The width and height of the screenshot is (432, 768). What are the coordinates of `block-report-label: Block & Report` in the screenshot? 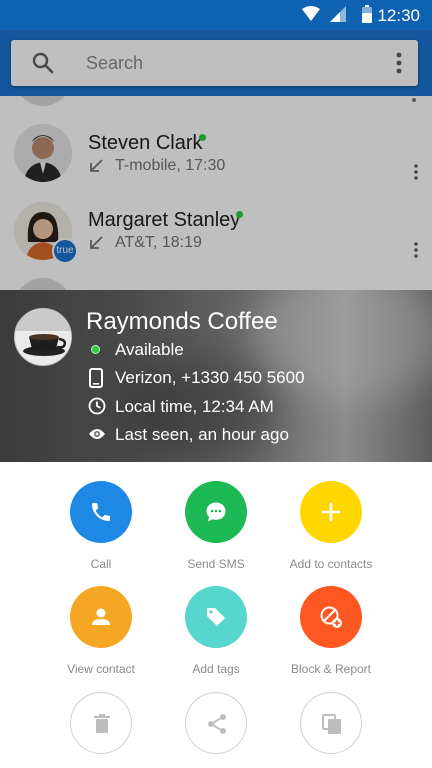 It's located at (331, 669).